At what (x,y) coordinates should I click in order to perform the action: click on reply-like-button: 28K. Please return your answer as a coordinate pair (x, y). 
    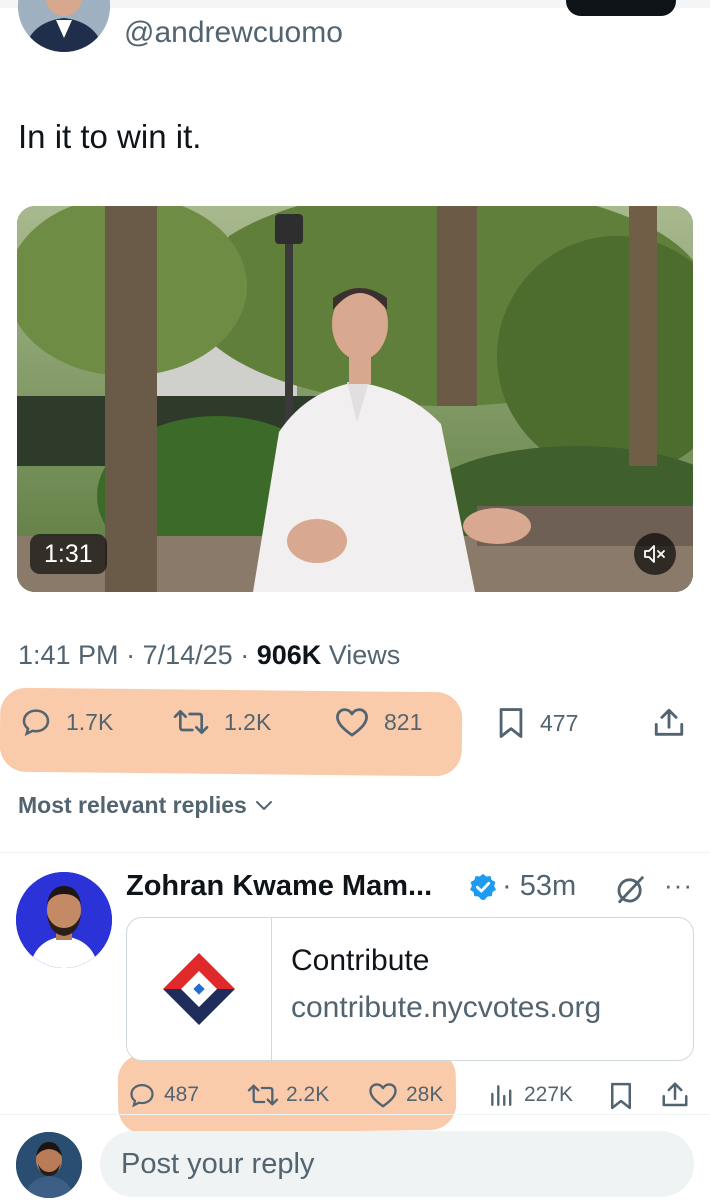
    Looking at the image, I should click on (405, 1095).